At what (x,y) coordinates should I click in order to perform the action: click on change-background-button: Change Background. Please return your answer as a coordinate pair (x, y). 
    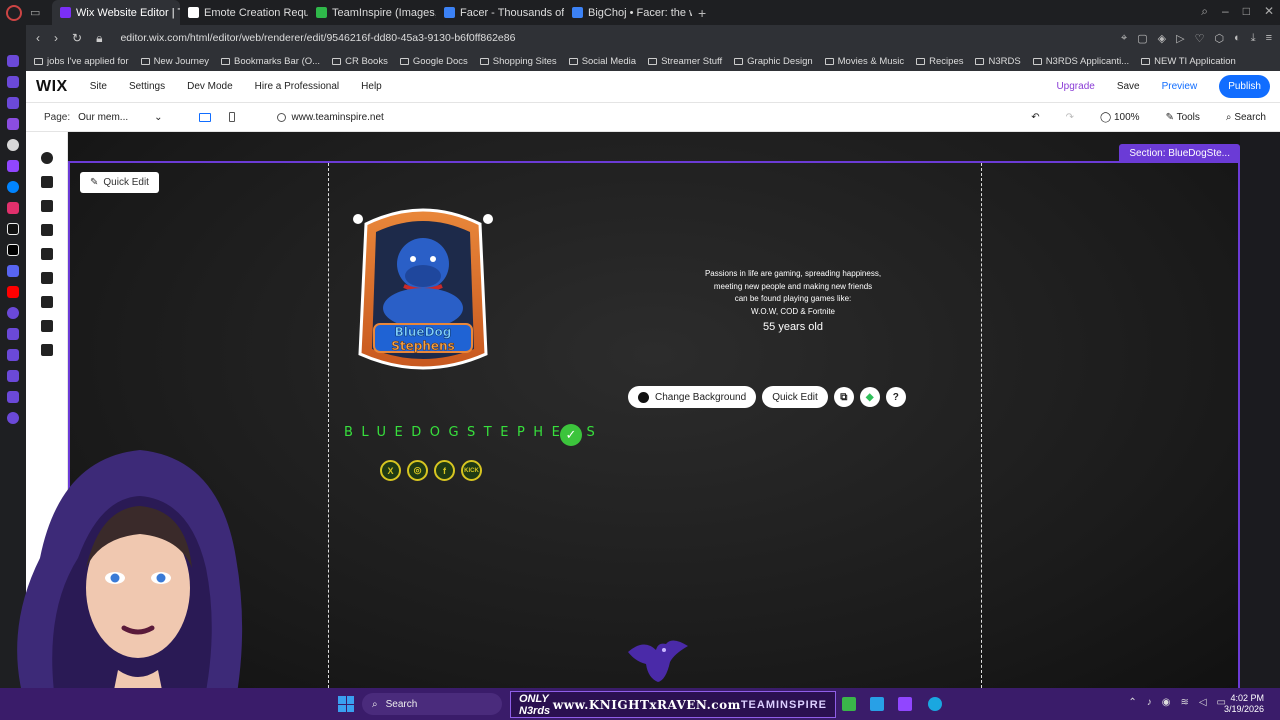
    Looking at the image, I should click on (692, 397).